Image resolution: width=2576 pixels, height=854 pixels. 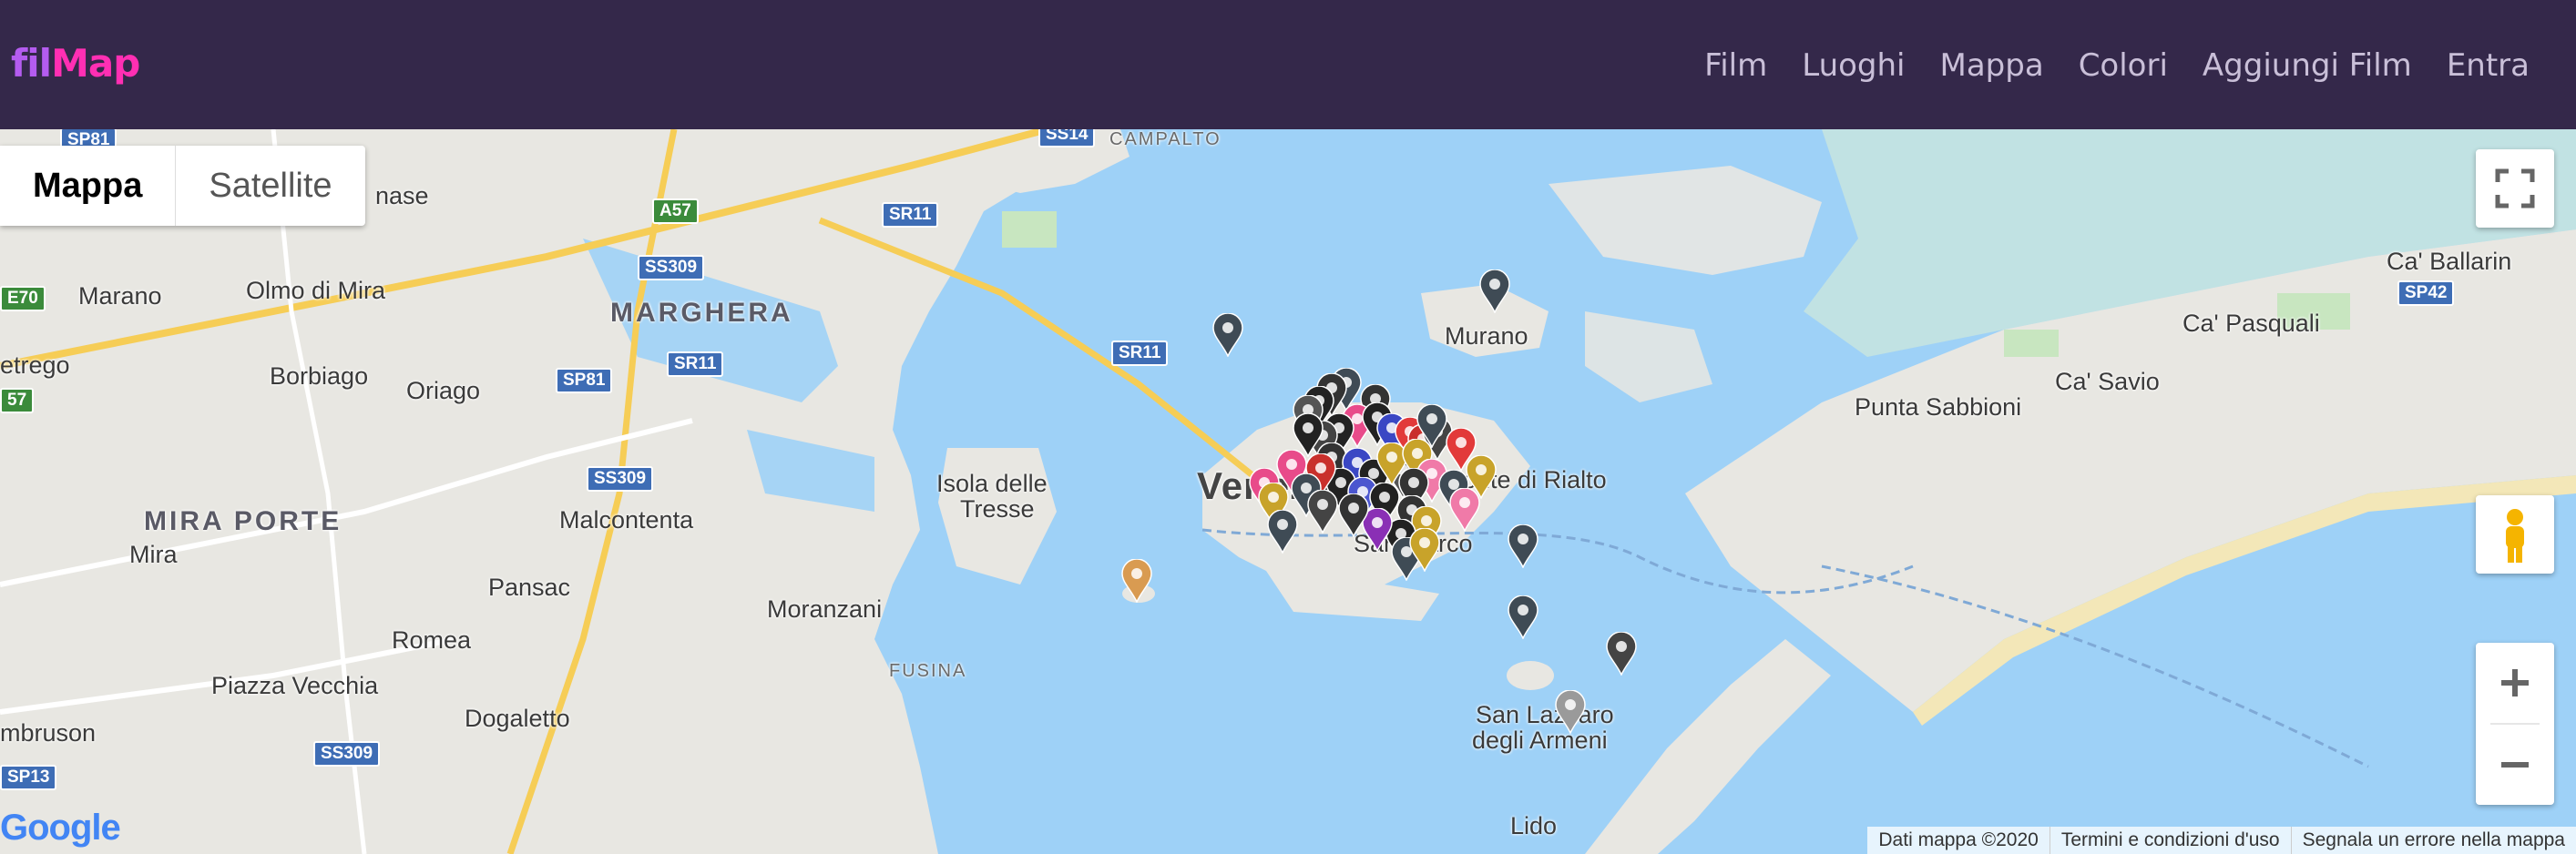 I want to click on google-logo-text: Google, so click(x=60, y=828).